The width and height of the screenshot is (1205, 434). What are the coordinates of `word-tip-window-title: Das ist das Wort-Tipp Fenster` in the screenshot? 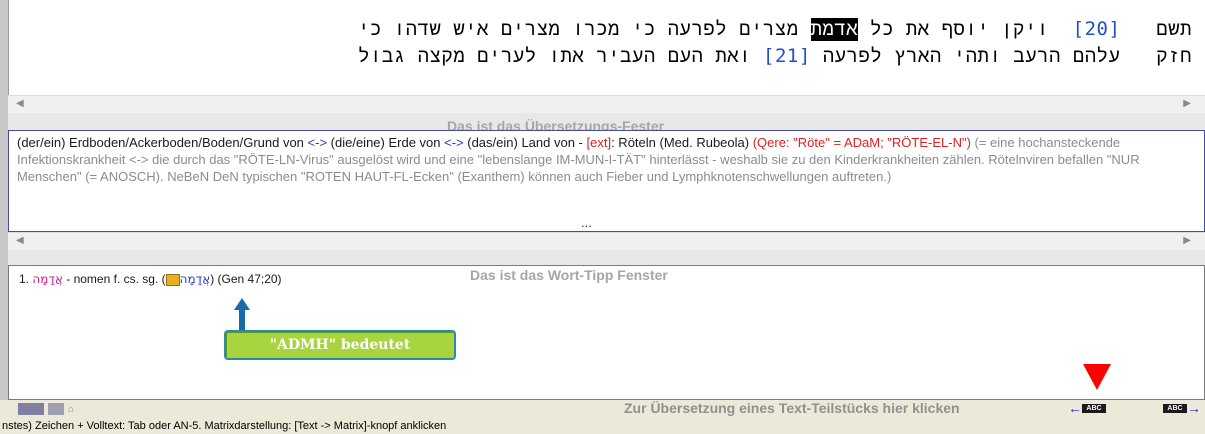 It's located at (569, 275).